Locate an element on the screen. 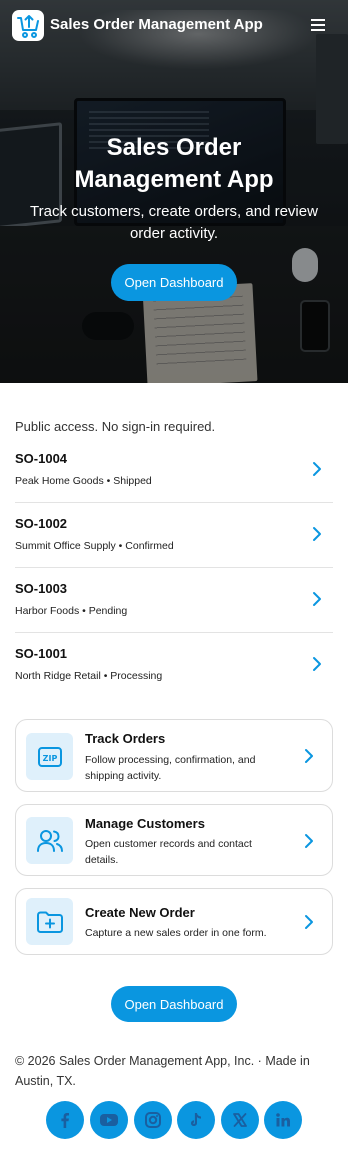 Image resolution: width=348 pixels, height=1169 pixels. linkedin-icon is located at coordinates (283, 1120).